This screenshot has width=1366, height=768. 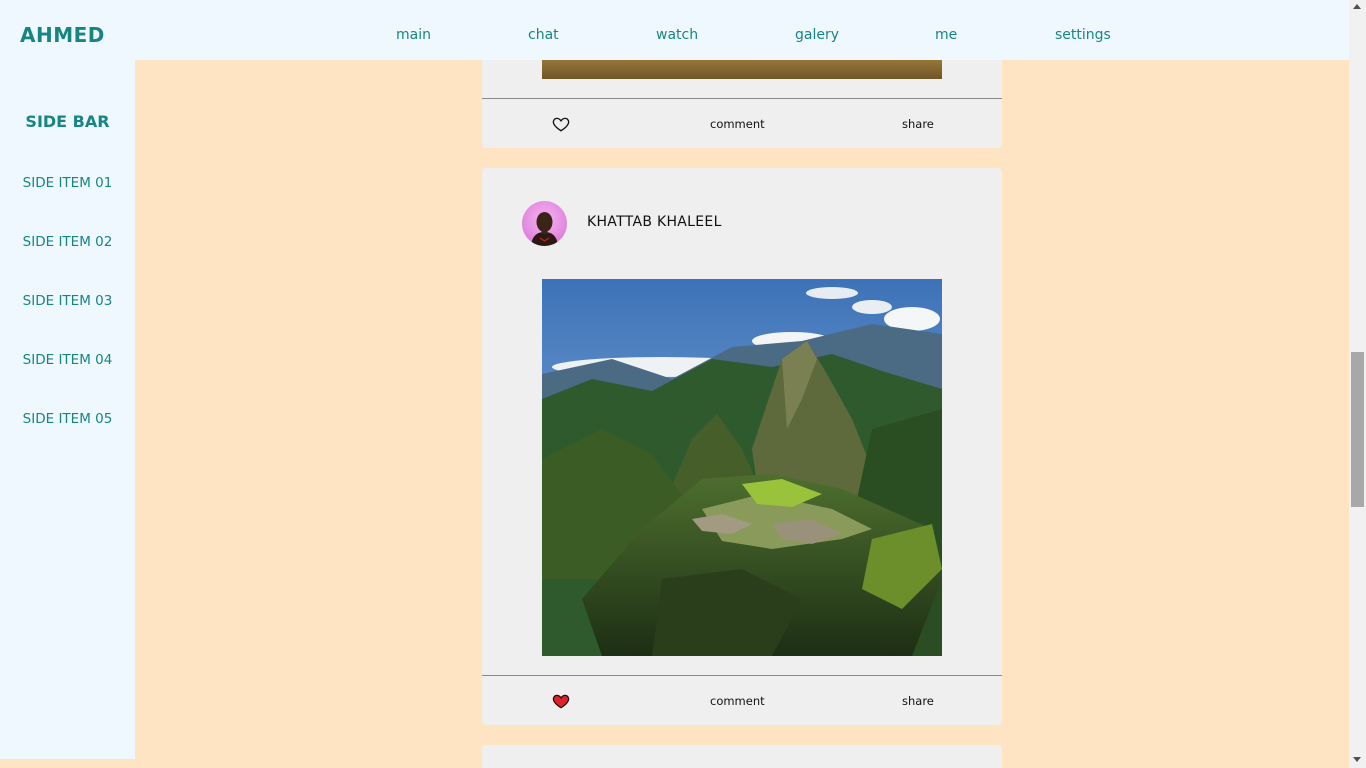 I want to click on brand-logo: AHMED, so click(x=62, y=35).